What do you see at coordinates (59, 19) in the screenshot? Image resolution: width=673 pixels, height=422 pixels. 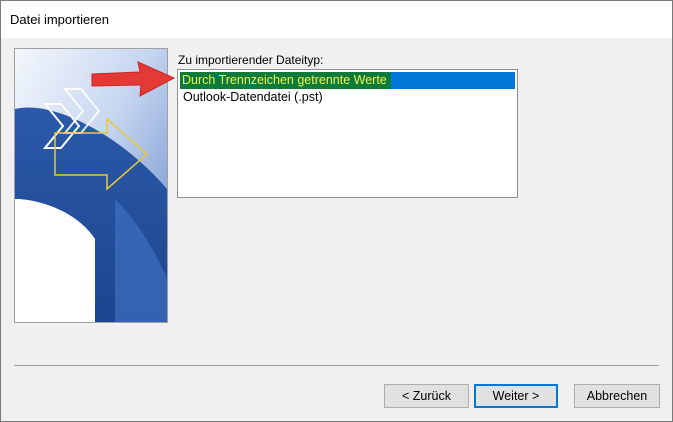 I see `dialog-title: Datei importieren` at bounding box center [59, 19].